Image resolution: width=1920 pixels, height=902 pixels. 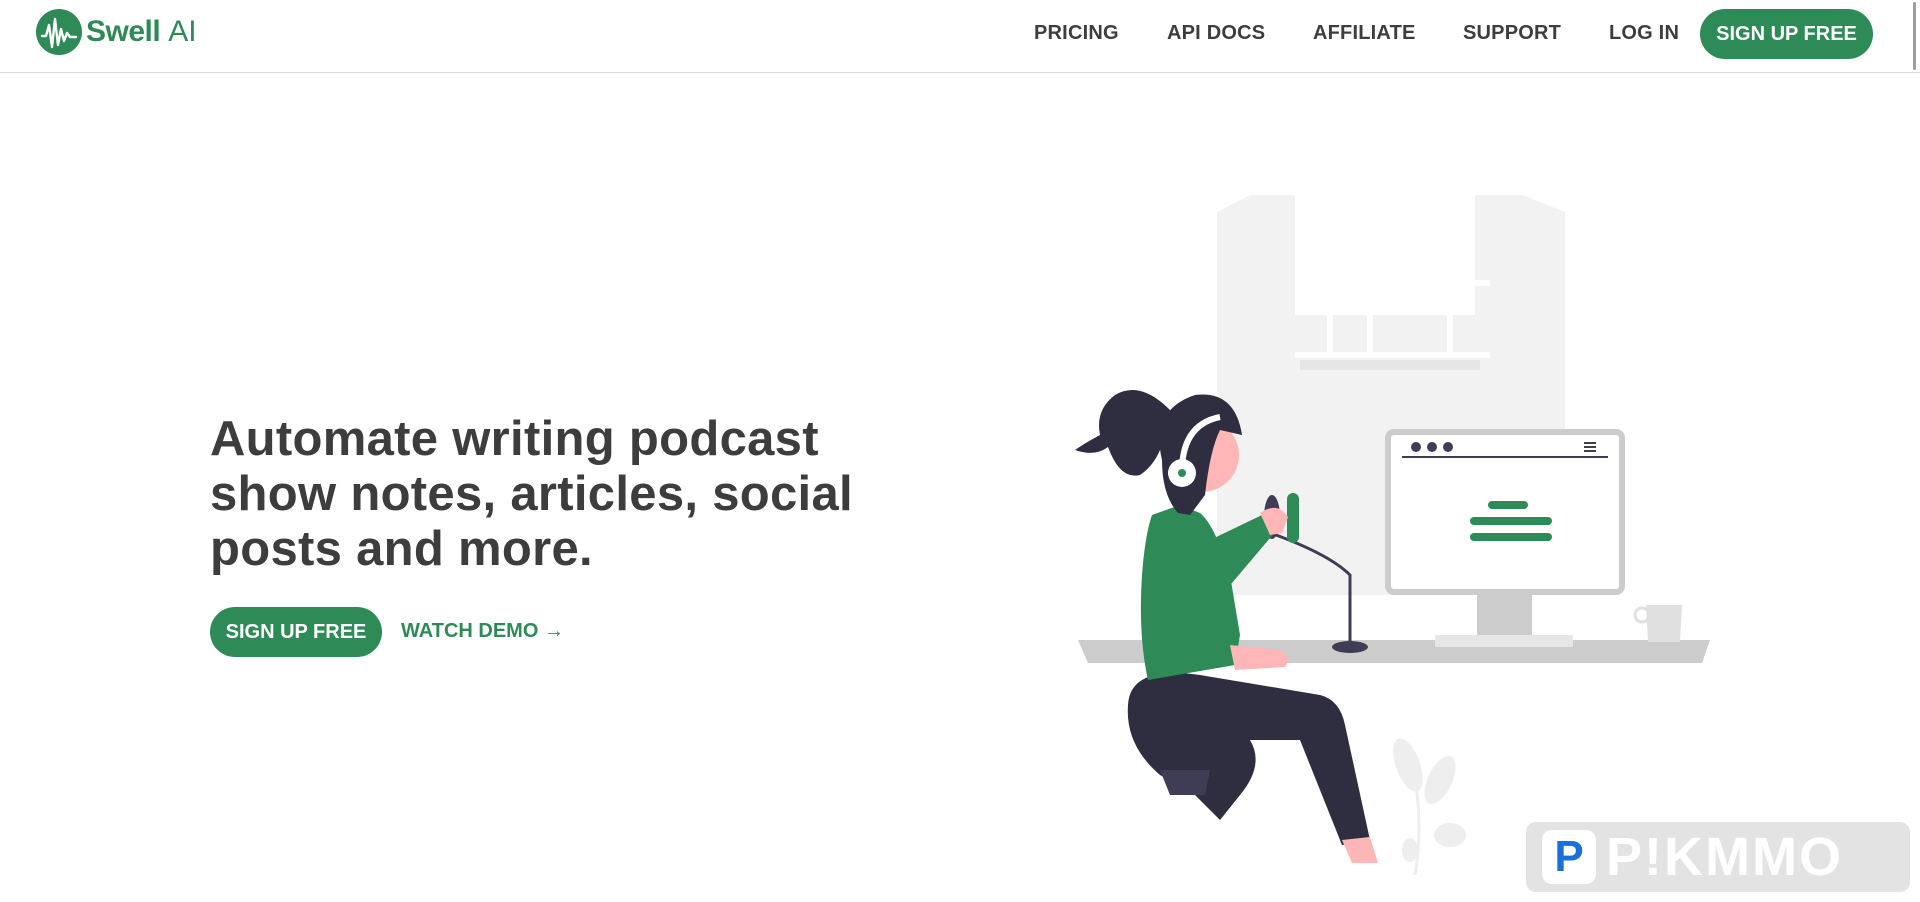 What do you see at coordinates (59, 32) in the screenshot?
I see `waveform-logo-icon` at bounding box center [59, 32].